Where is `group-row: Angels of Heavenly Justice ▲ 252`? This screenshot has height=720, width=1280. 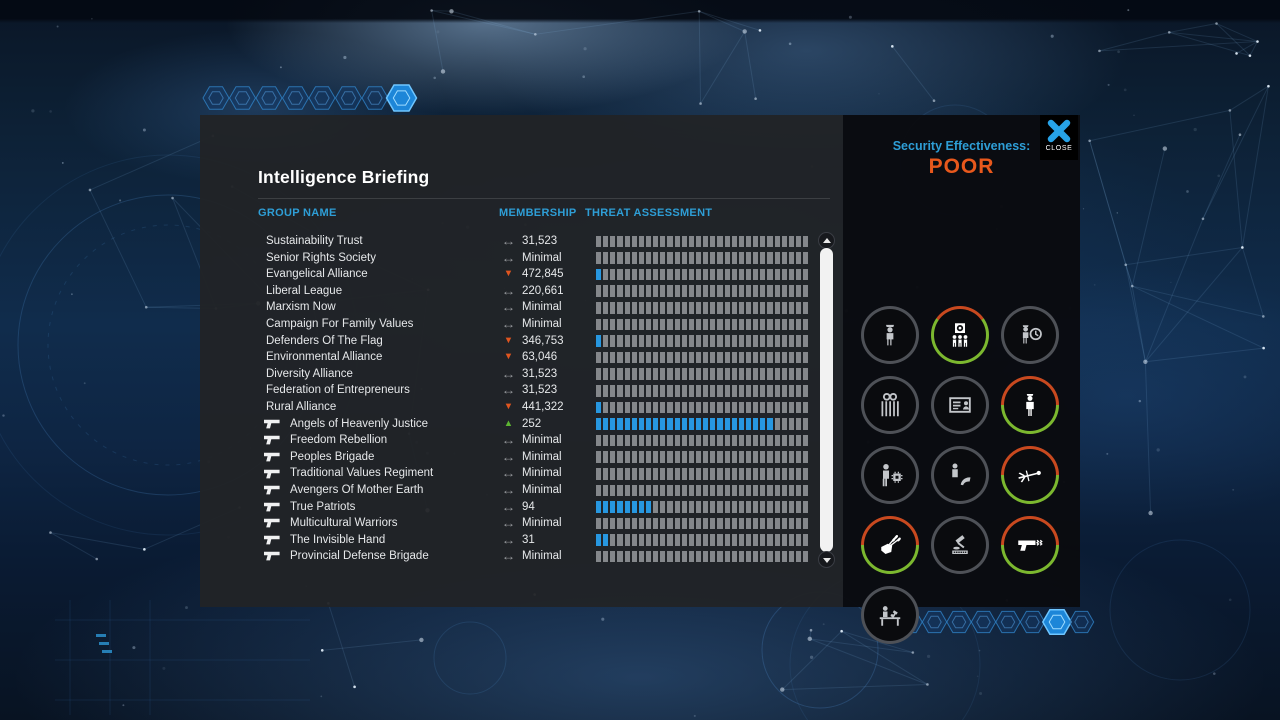 group-row: Angels of Heavenly Justice ▲ 252 is located at coordinates (521, 424).